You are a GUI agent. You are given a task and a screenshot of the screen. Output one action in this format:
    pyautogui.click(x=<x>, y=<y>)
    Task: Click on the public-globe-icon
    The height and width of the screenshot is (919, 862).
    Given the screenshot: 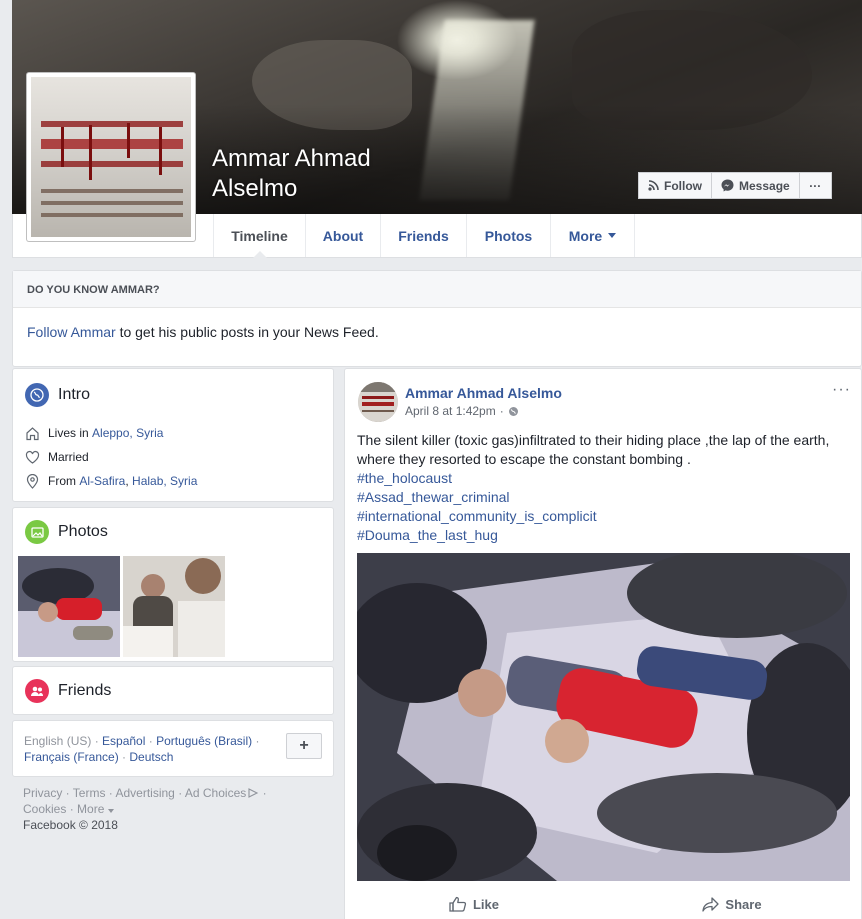 What is the action you would take?
    pyautogui.click(x=513, y=411)
    